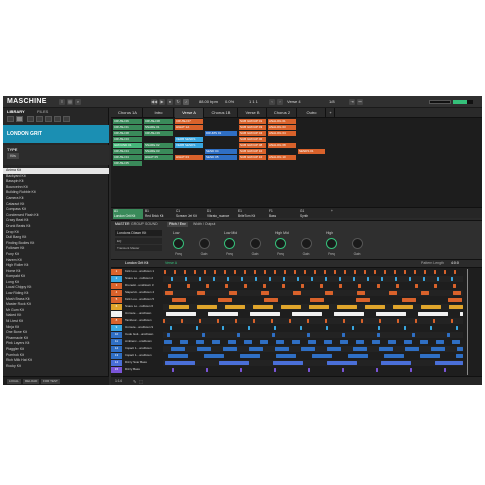 The height and width of the screenshot is (485, 485). Describe the element at coordinates (162, 102) in the screenshot. I see `play-icon: ▶` at that location.